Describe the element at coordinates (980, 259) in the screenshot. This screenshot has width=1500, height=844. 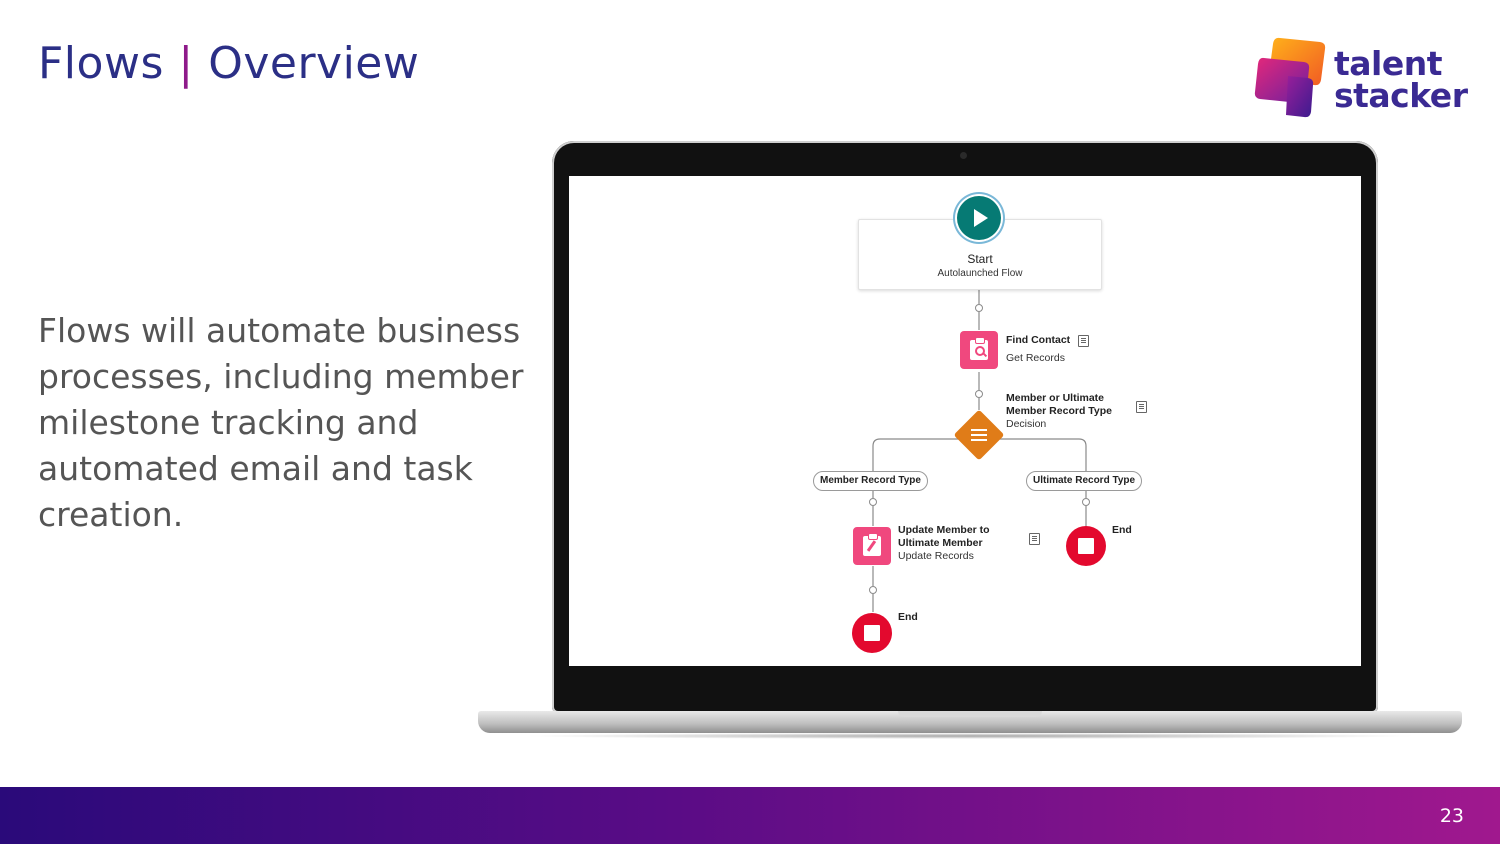
I see `start-title: Start` at that location.